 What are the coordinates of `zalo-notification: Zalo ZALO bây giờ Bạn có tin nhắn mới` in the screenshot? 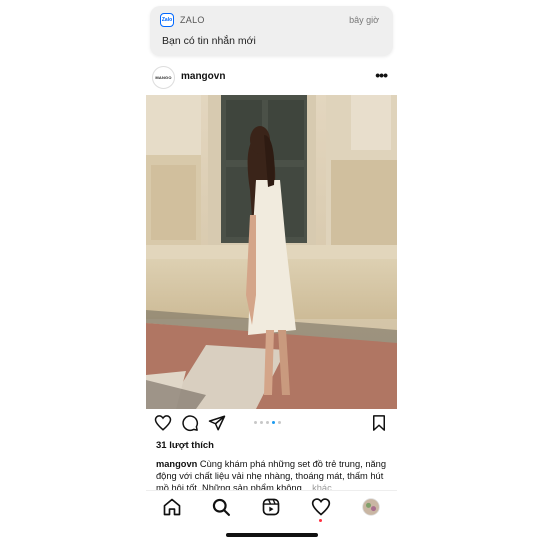 It's located at (271, 31).